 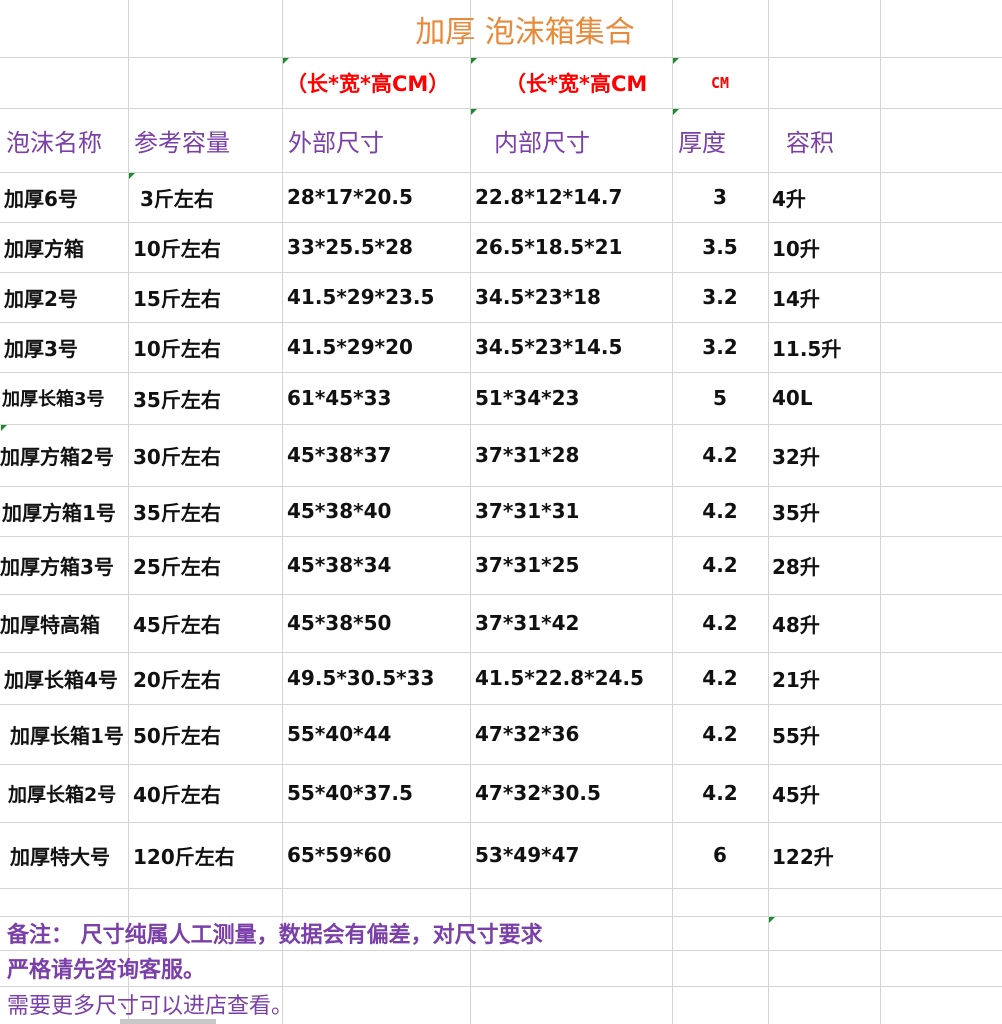 What do you see at coordinates (57, 455) in the screenshot?
I see `cell-name: 加厚方箱2号` at bounding box center [57, 455].